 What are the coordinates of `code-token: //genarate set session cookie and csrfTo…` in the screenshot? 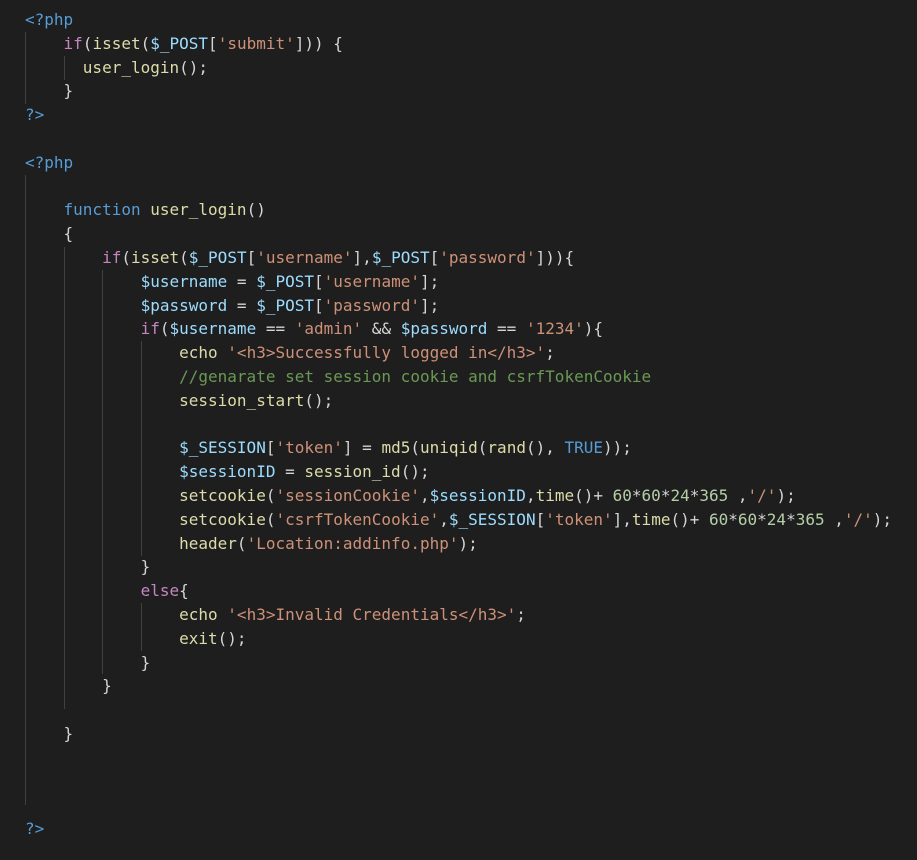 It's located at (415, 376).